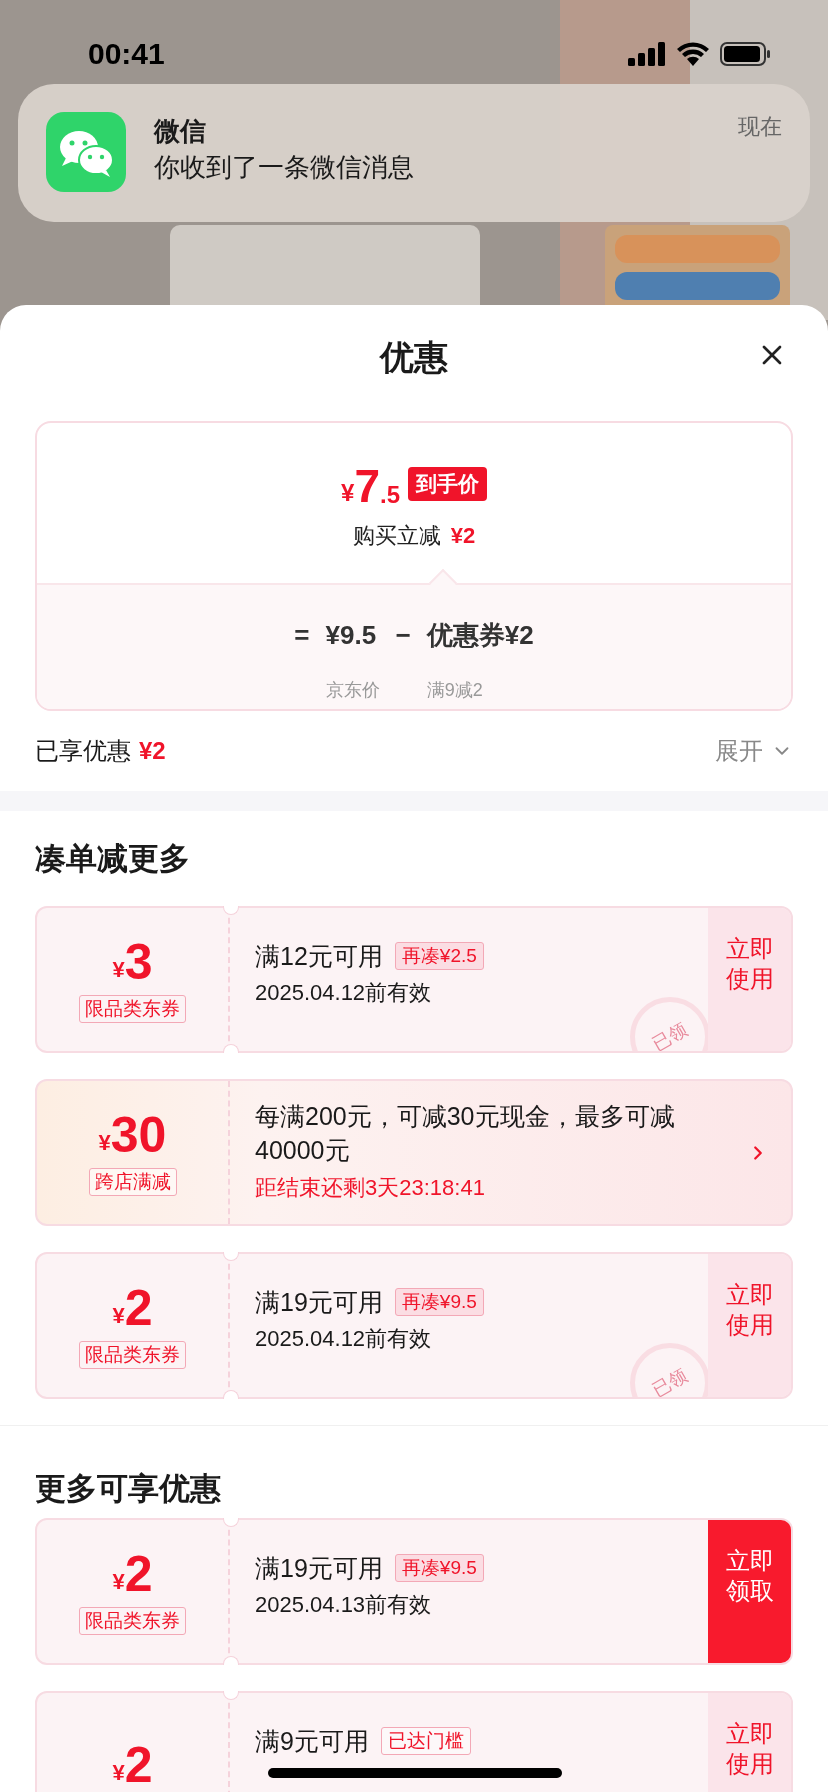  What do you see at coordinates (754, 751) in the screenshot?
I see `expand-toggle: 展开` at bounding box center [754, 751].